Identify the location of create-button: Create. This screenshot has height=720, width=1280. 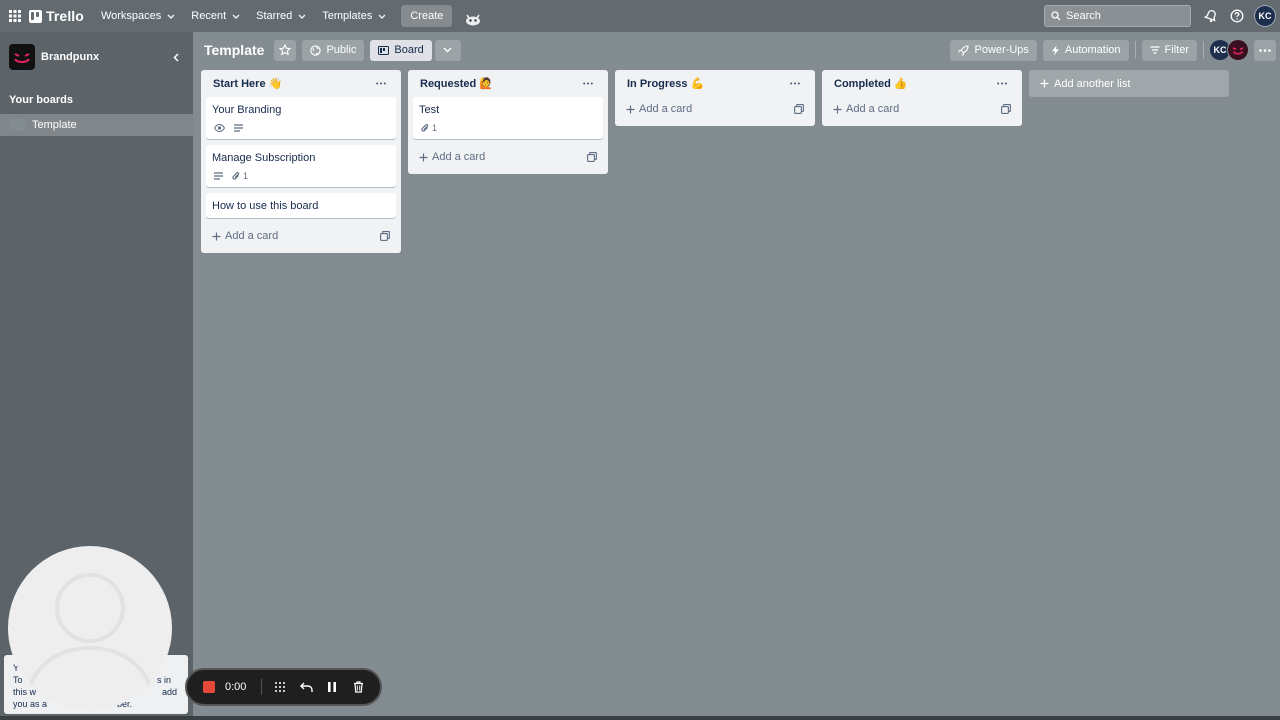
(427, 16).